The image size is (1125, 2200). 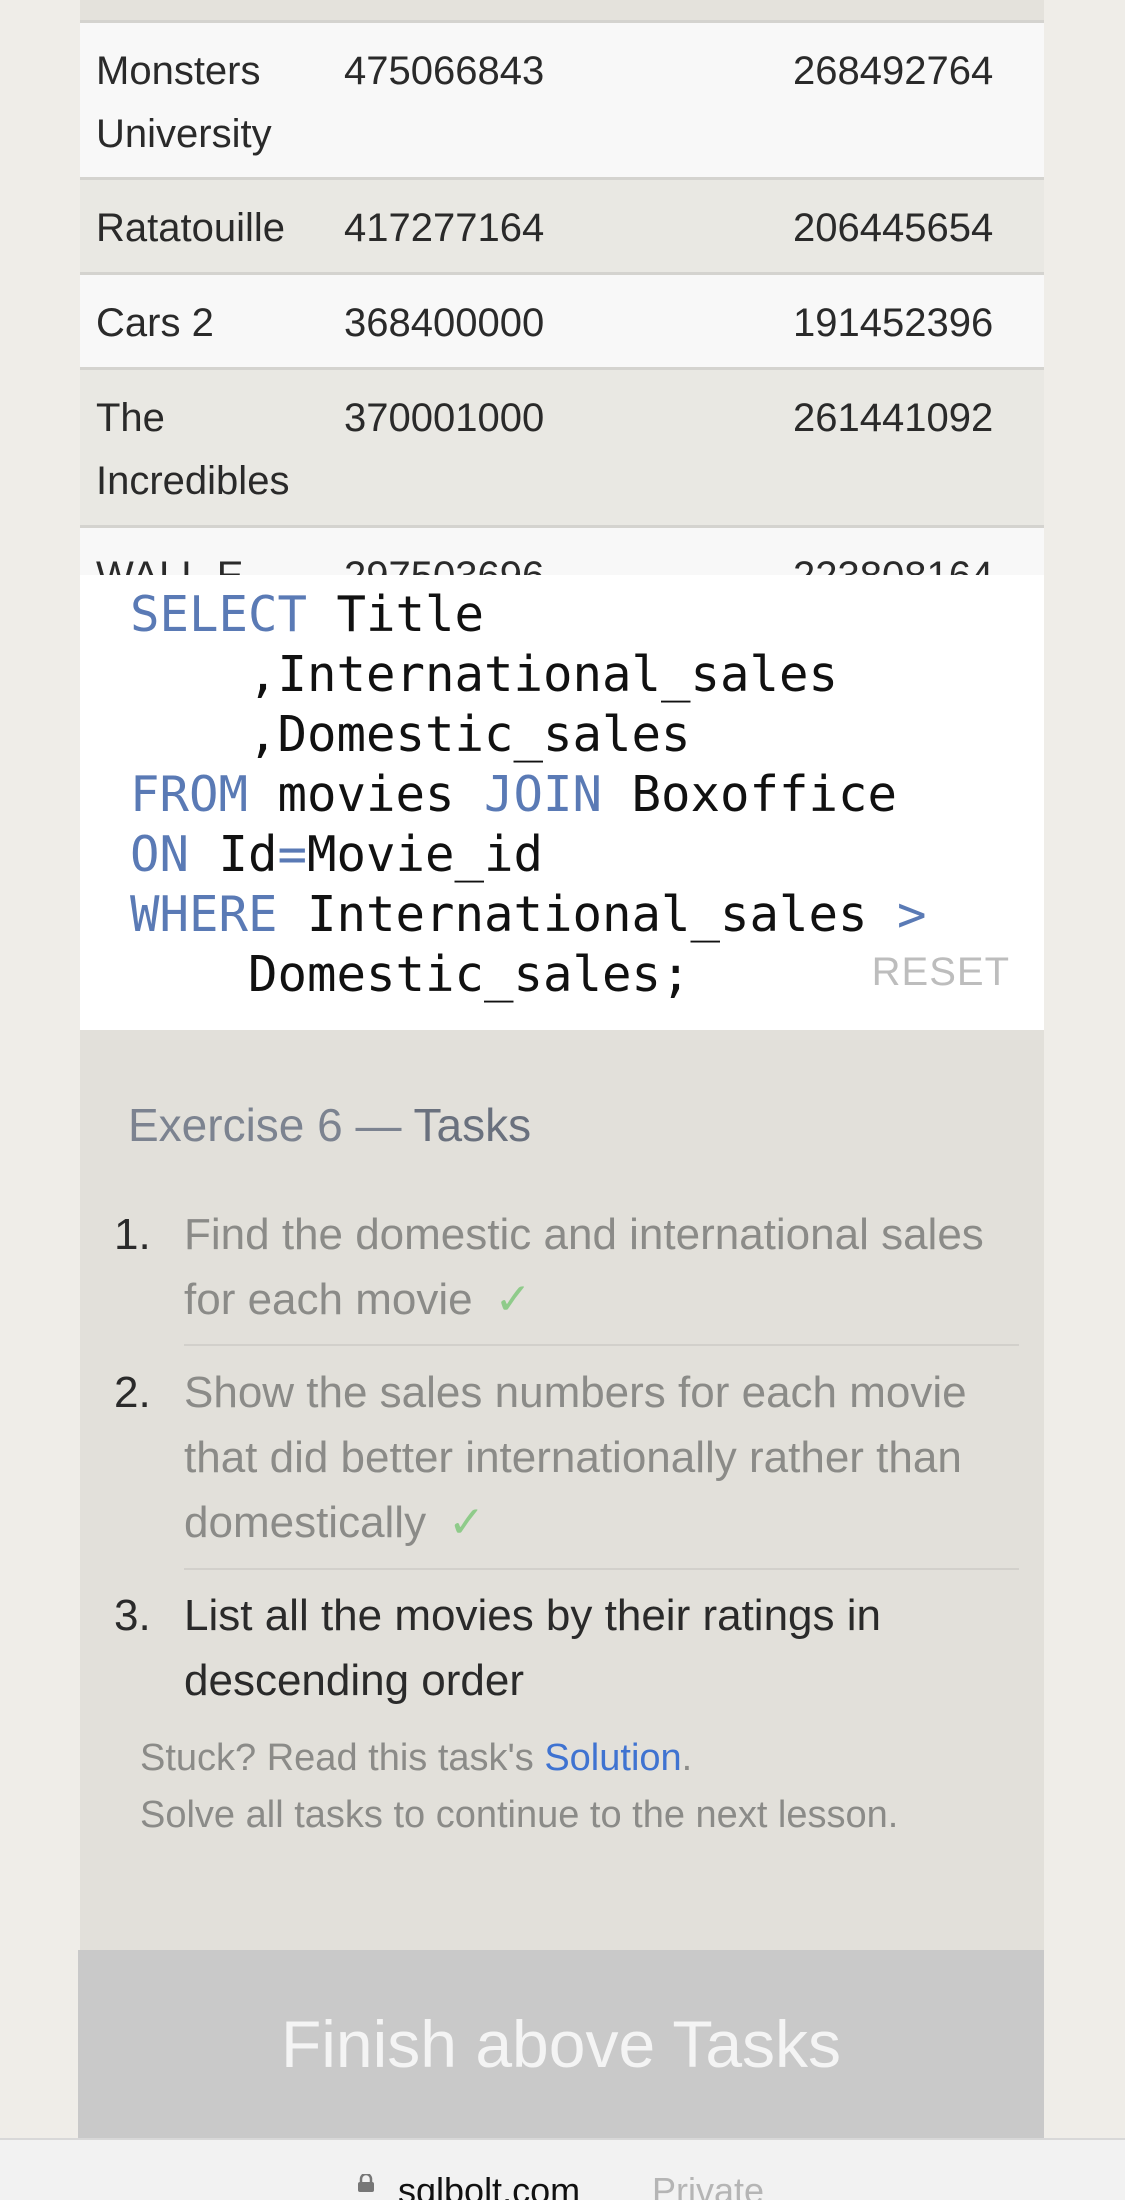 I want to click on lock-icon, so click(x=366, y=2183).